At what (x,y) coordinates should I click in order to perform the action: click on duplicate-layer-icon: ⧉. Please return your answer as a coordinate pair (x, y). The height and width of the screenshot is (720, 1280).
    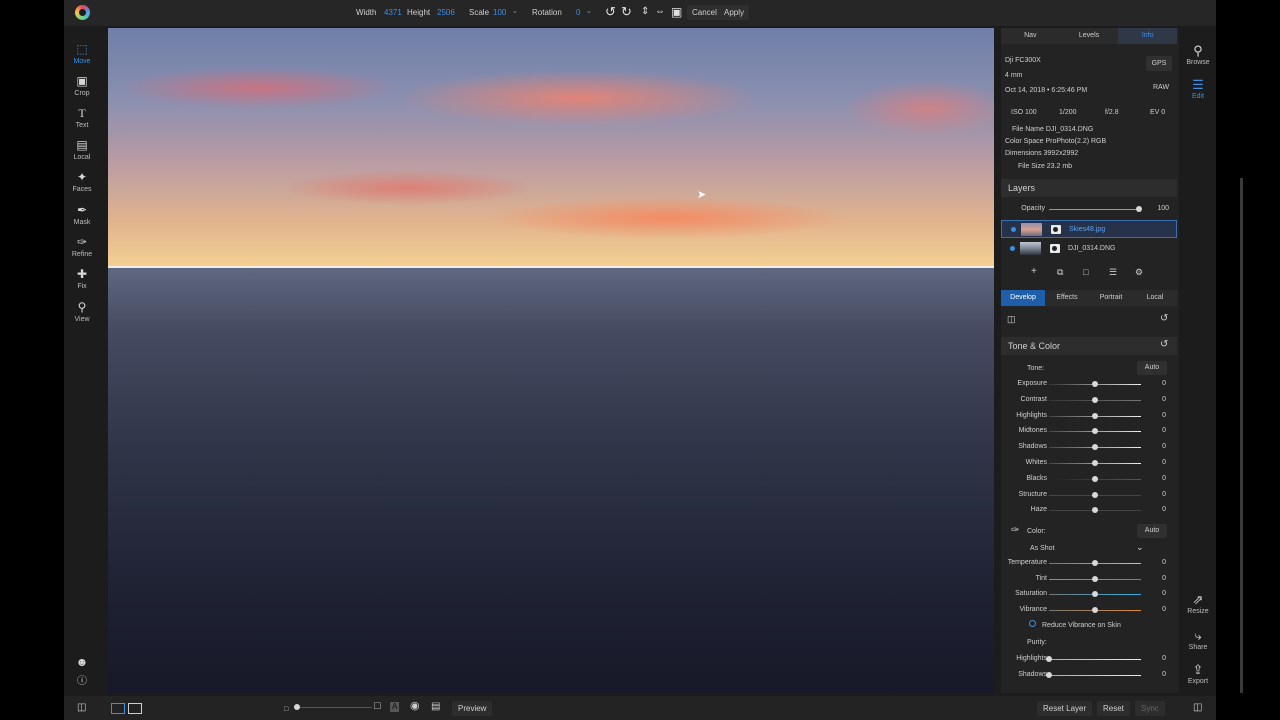
    Looking at the image, I should click on (1060, 272).